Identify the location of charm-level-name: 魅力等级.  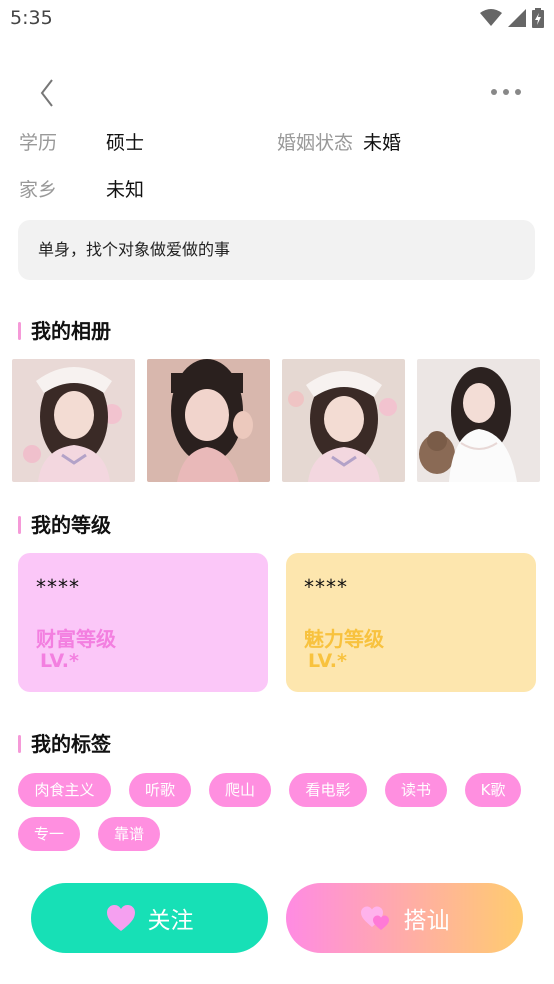
(344, 639).